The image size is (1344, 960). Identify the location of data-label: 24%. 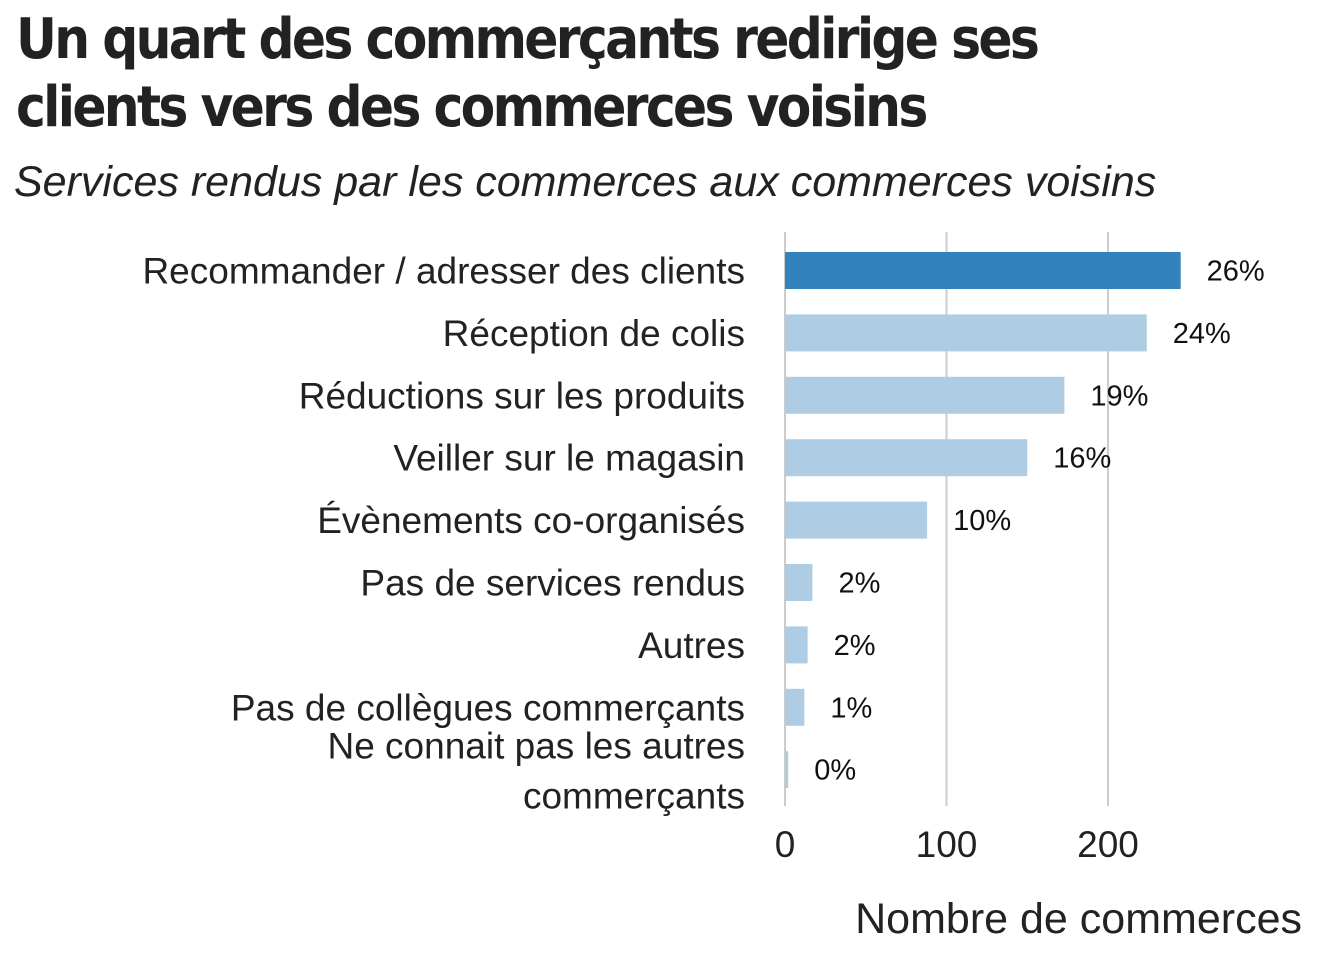
(1202, 334).